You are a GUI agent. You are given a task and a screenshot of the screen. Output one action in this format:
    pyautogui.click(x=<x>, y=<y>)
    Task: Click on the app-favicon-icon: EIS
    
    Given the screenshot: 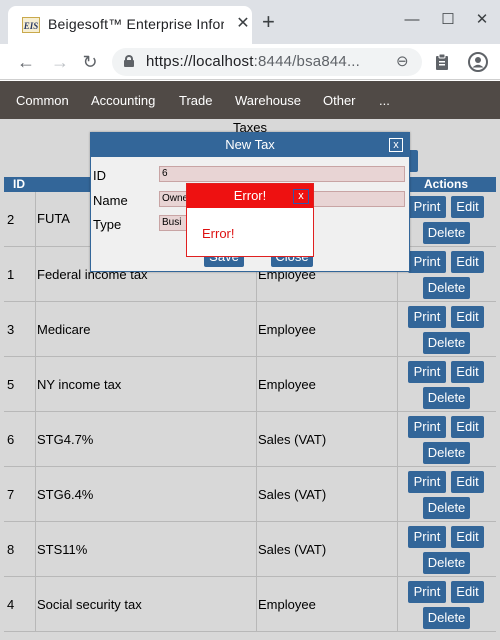 What is the action you would take?
    pyautogui.click(x=31, y=25)
    